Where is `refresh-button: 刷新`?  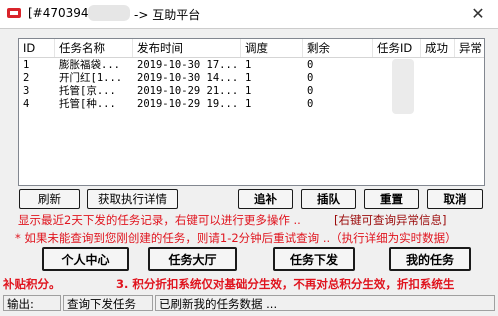
refresh-button: 刷新 is located at coordinates (49, 199).